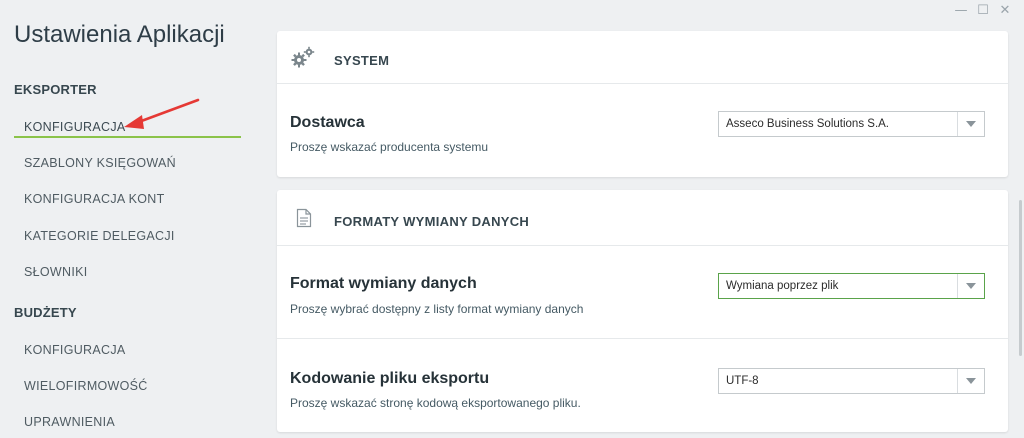  Describe the element at coordinates (56, 272) in the screenshot. I see `sidebar-item-slowniki: SŁOWNIKI` at that location.